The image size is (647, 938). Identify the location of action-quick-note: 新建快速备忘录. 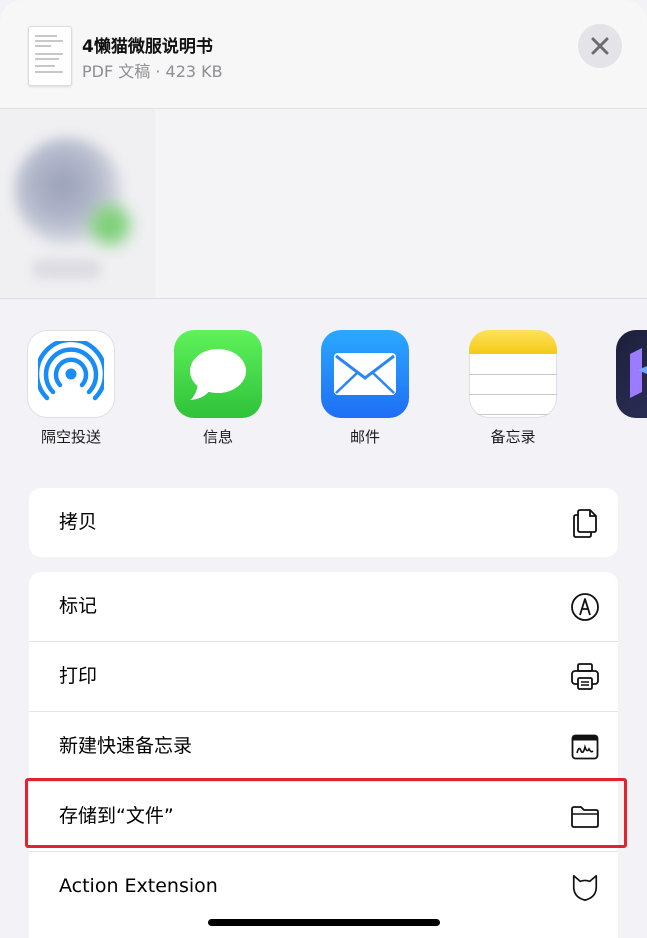
(323, 747).